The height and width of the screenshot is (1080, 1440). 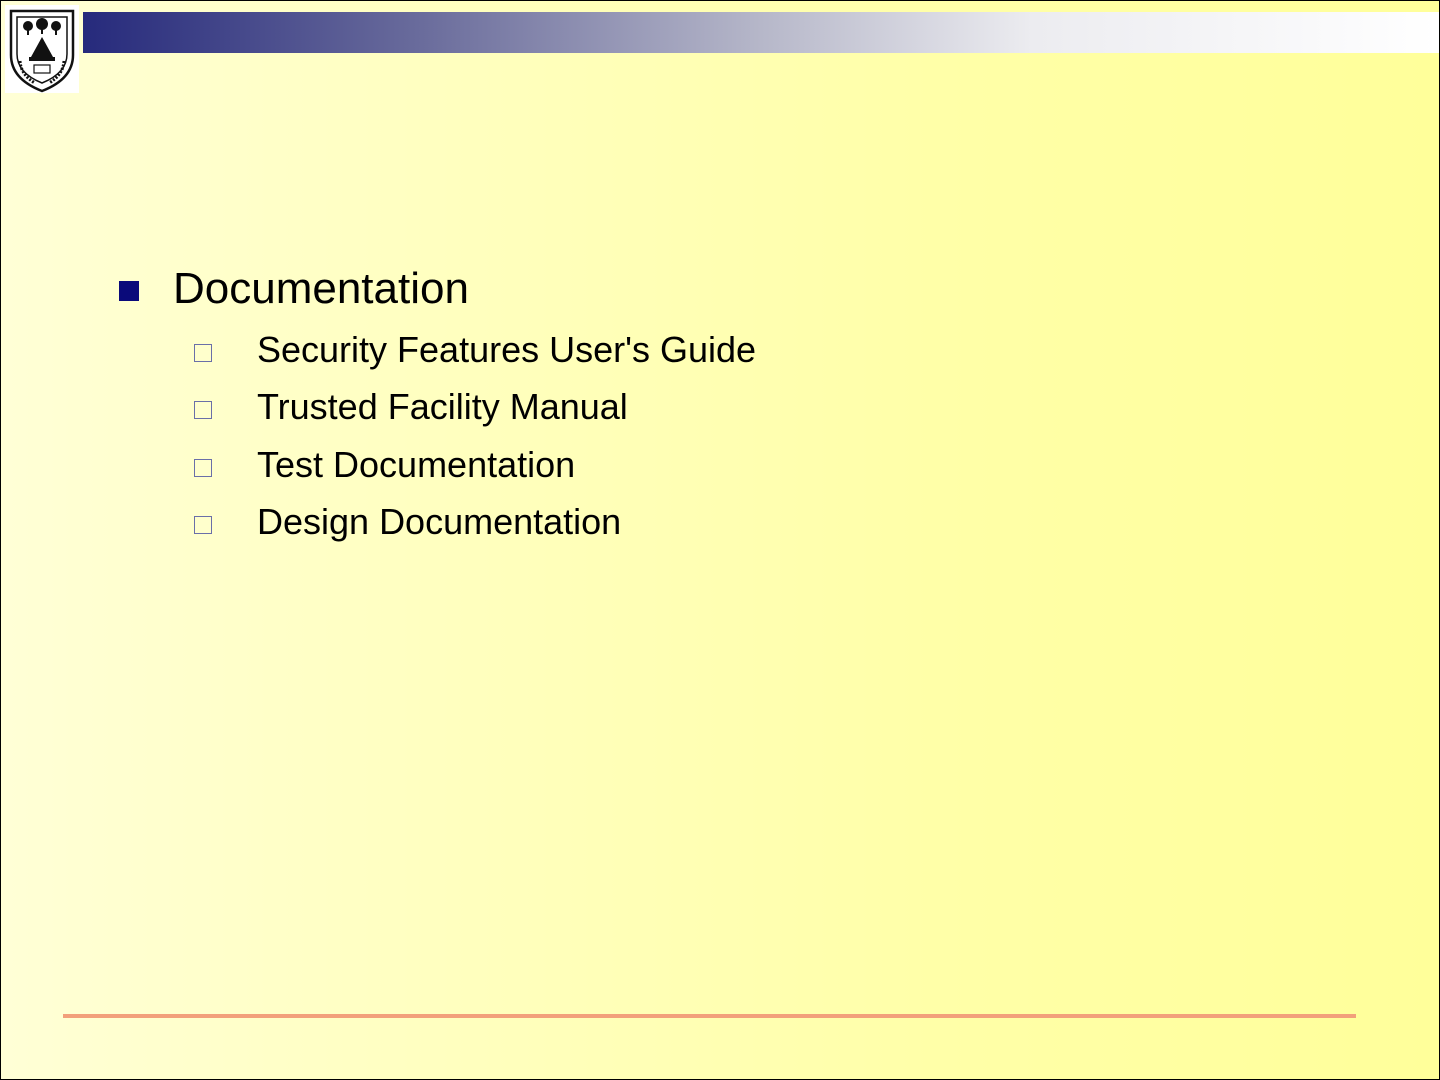 I want to click on sub-bullet-text: Test Documentation, so click(x=416, y=464).